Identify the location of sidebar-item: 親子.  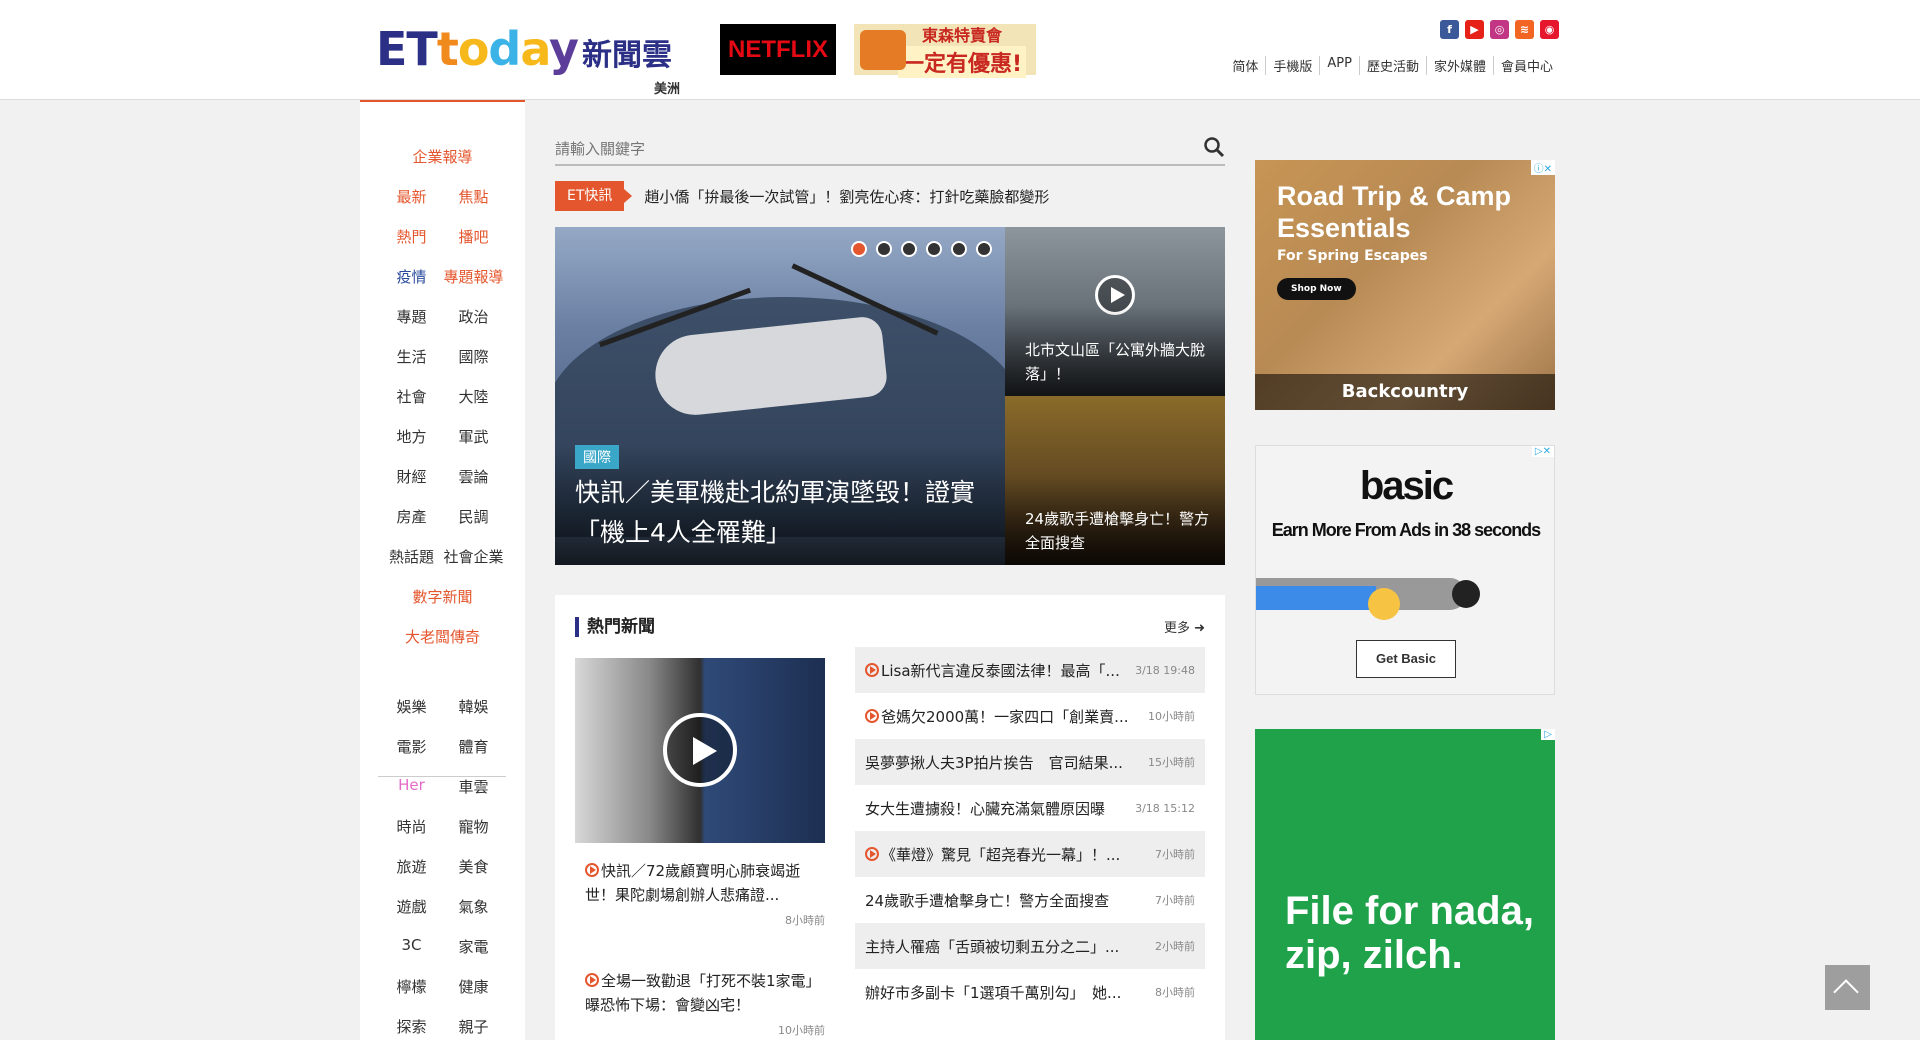
(474, 1026).